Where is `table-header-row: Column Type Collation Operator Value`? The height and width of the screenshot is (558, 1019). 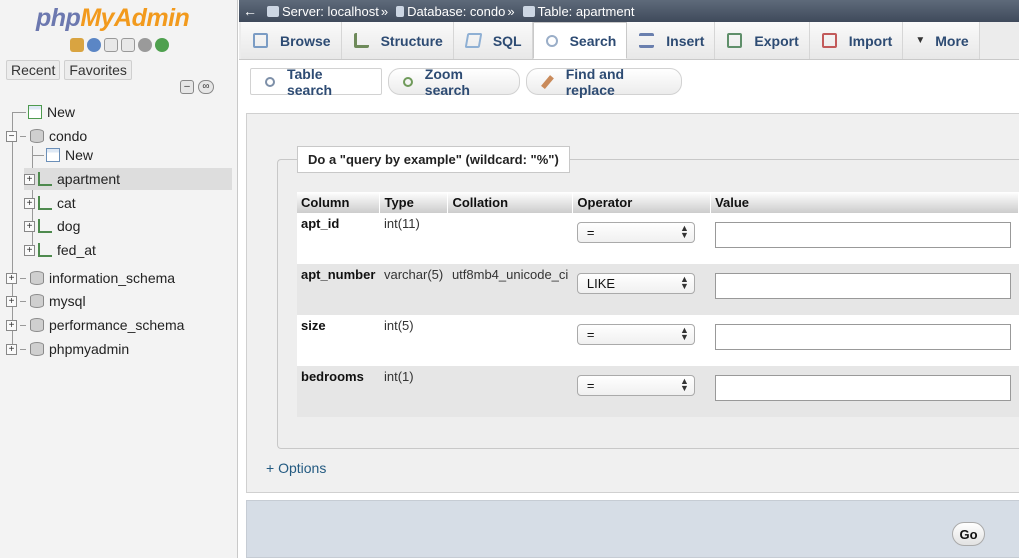 table-header-row: Column Type Collation Operator Value is located at coordinates (658, 202).